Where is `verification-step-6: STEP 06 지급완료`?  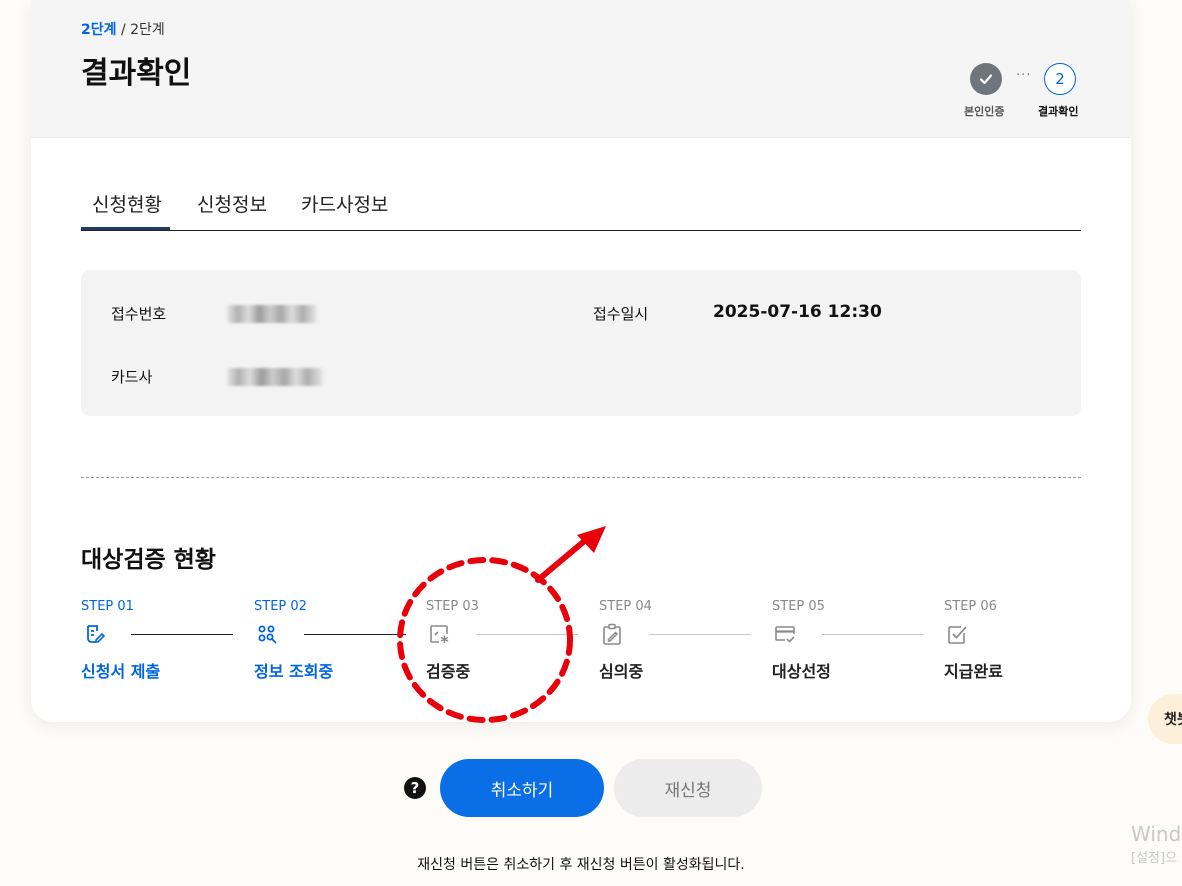 verification-step-6: STEP 06 지급완료 is located at coordinates (1024, 640).